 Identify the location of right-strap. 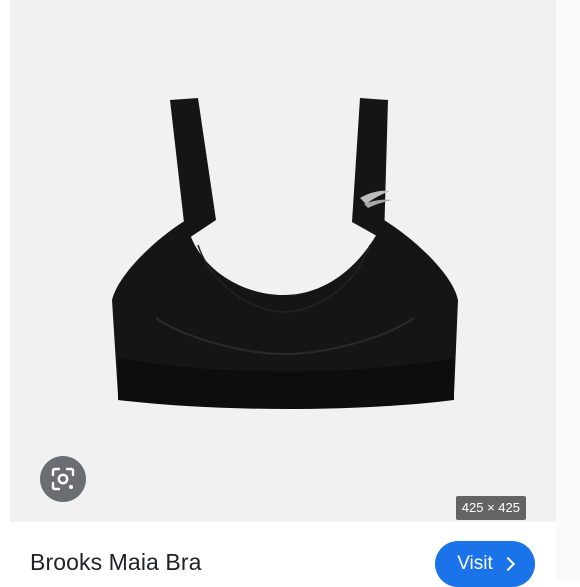
(370, 169).